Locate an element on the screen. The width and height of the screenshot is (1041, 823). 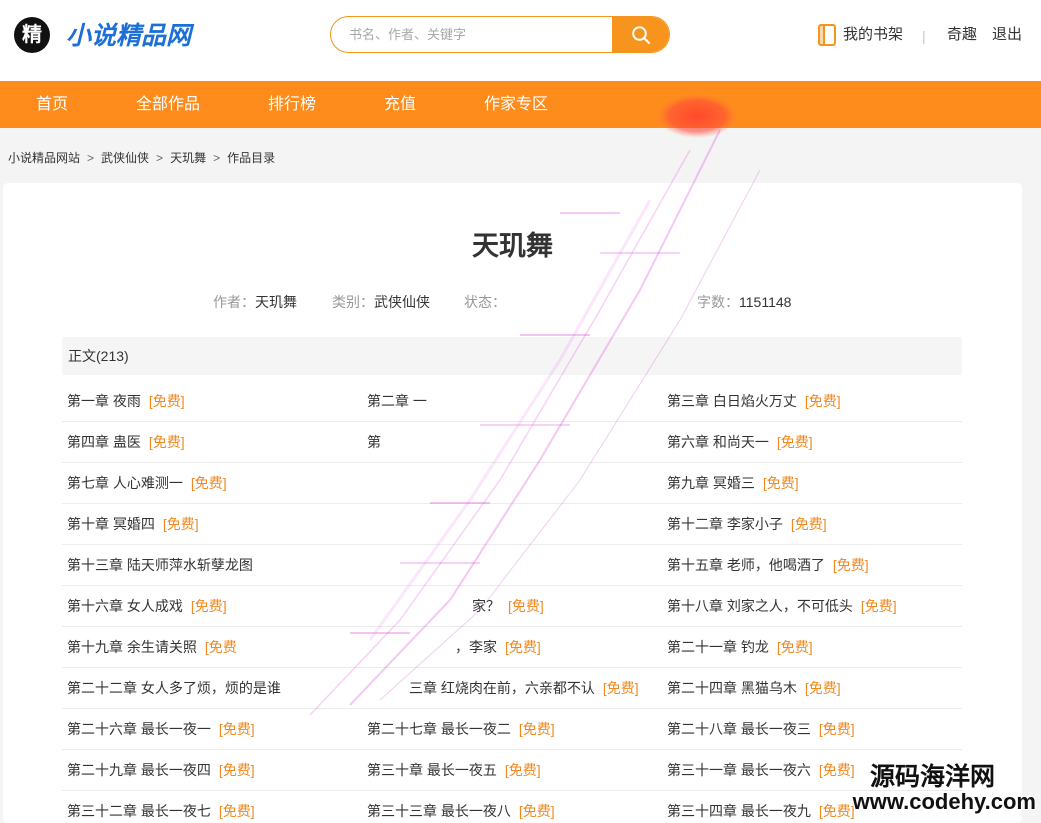
chapter-link: 第七章 人心难测一 [免费] is located at coordinates (212, 483).